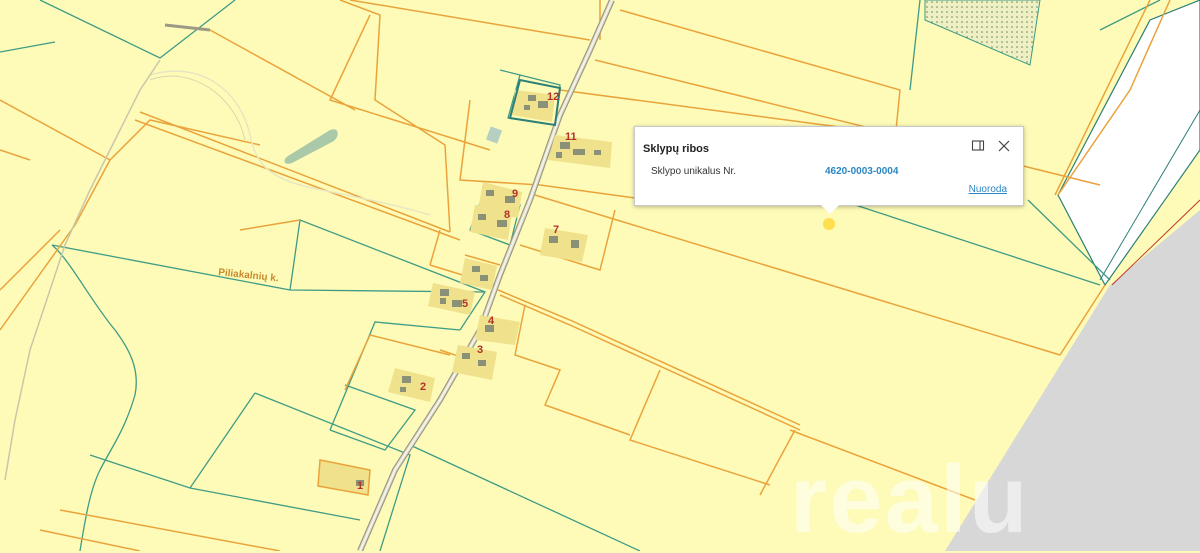 The height and width of the screenshot is (553, 1200). I want to click on parcel-number: 12, so click(553, 97).